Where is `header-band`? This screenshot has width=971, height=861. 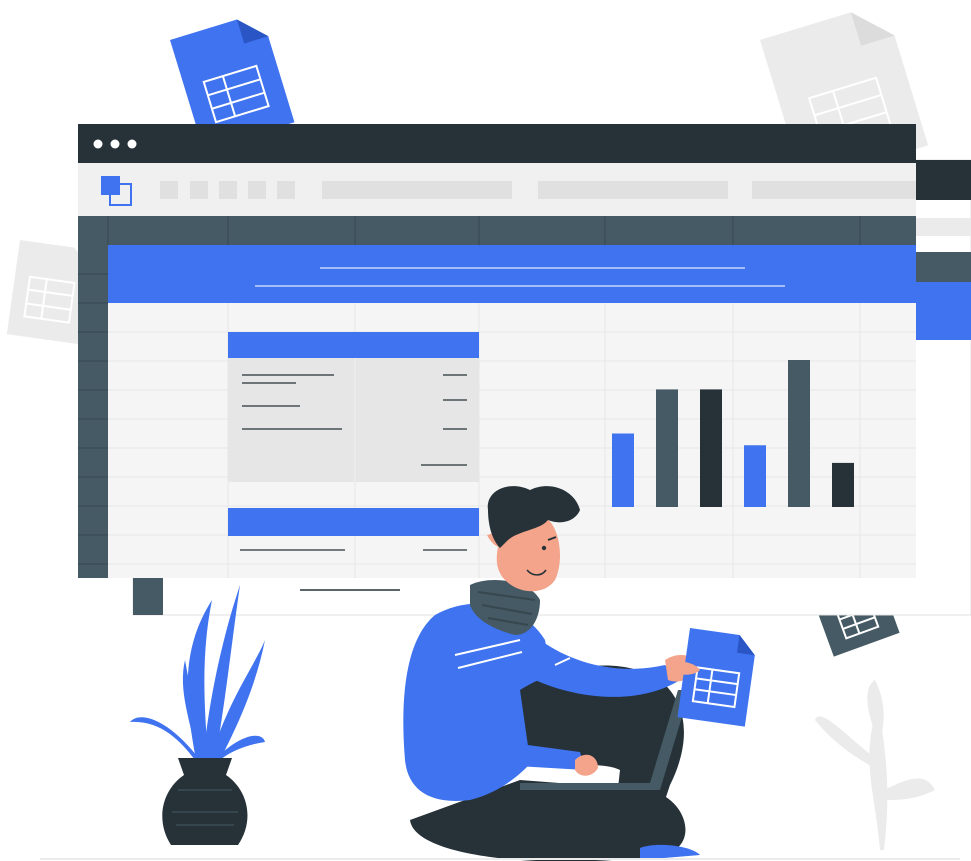
header-band is located at coordinates (512, 274).